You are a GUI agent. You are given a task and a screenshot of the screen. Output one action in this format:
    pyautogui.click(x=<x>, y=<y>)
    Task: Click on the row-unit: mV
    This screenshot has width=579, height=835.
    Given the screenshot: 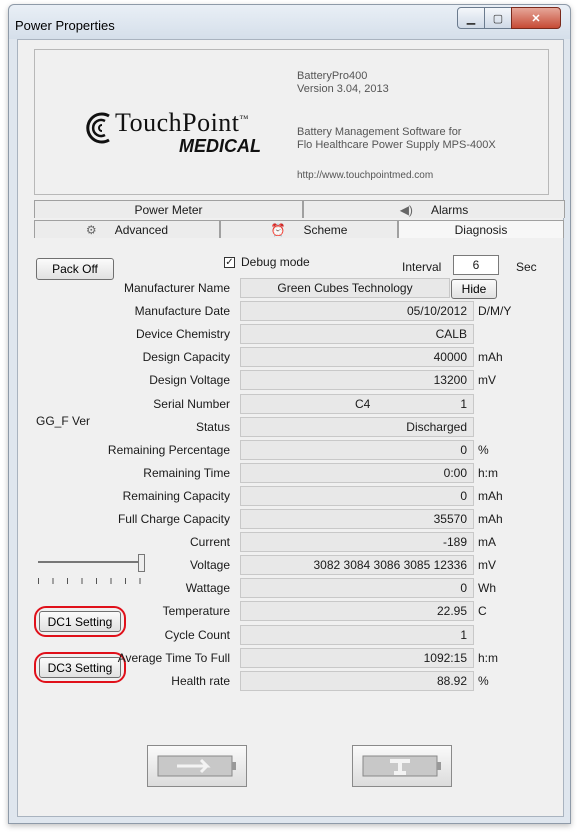 What is the action you would take?
    pyautogui.click(x=487, y=380)
    